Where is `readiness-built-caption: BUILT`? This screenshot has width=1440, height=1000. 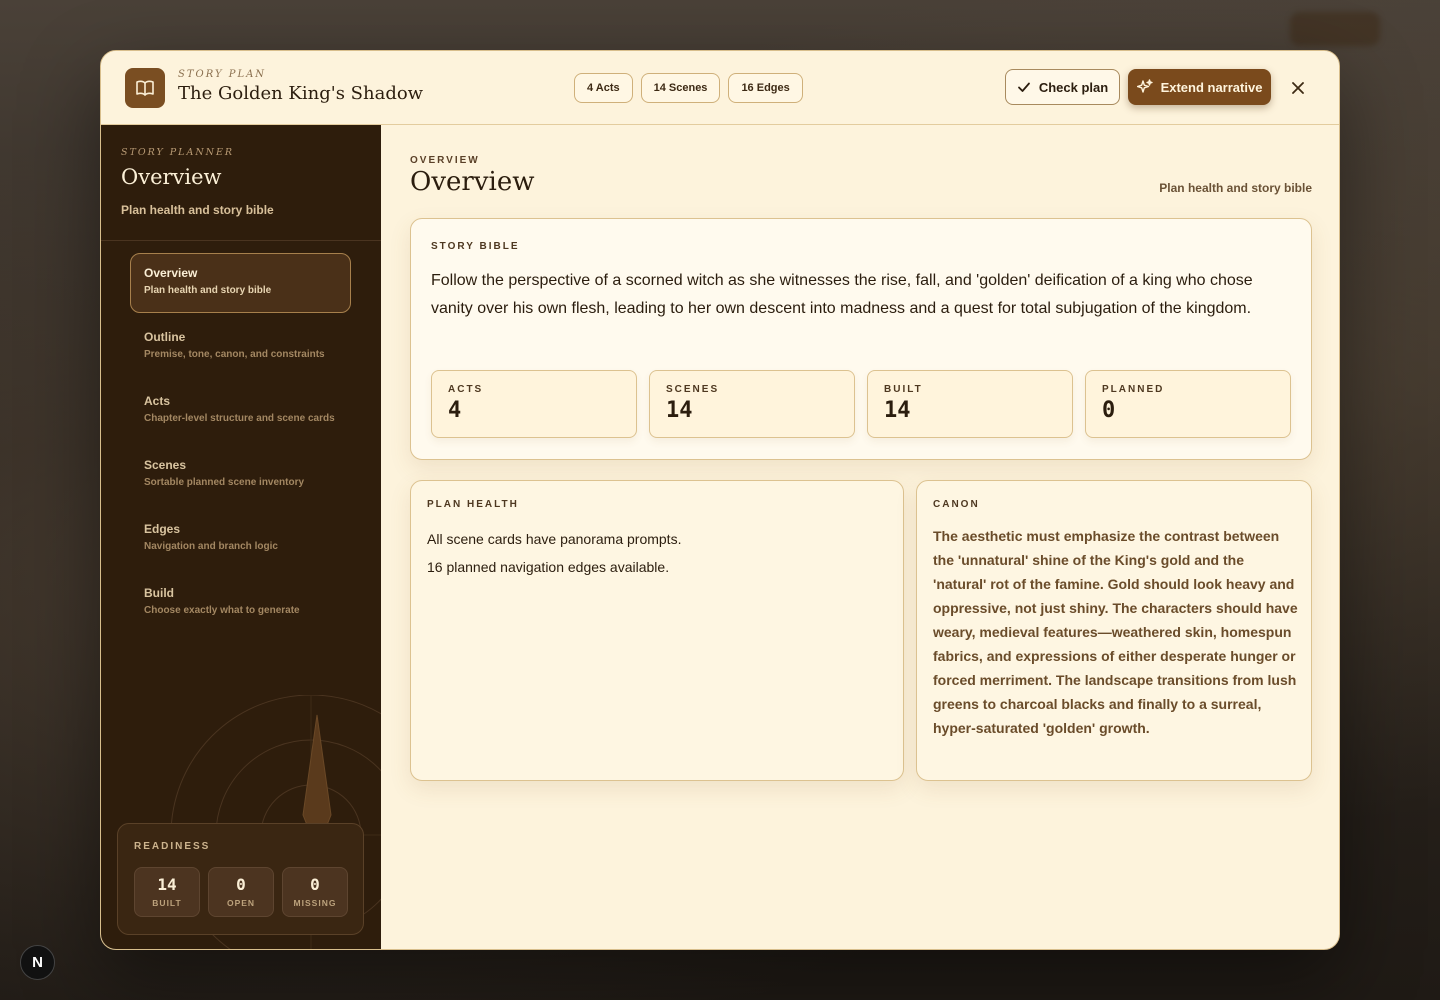 readiness-built-caption: BUILT is located at coordinates (167, 903).